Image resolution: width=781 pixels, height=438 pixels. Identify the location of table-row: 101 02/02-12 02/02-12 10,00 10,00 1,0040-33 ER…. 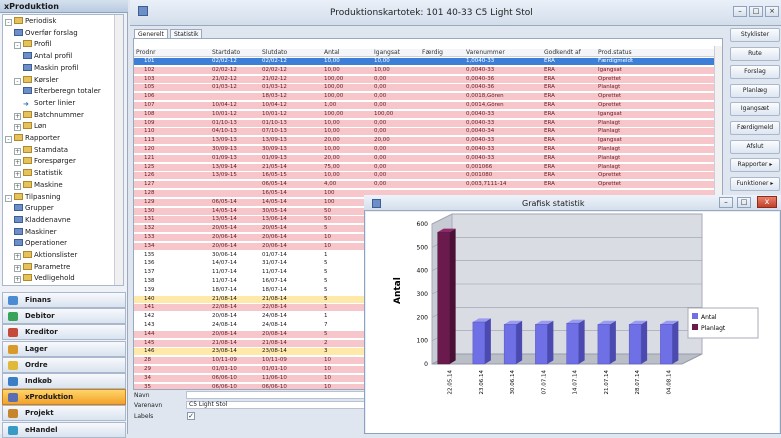
(424, 61).